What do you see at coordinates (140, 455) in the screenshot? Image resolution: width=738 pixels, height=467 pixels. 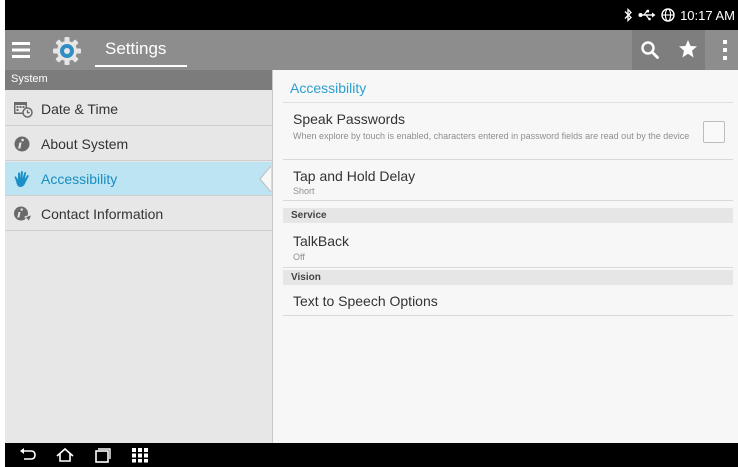 I see `apps-grid-icon` at bounding box center [140, 455].